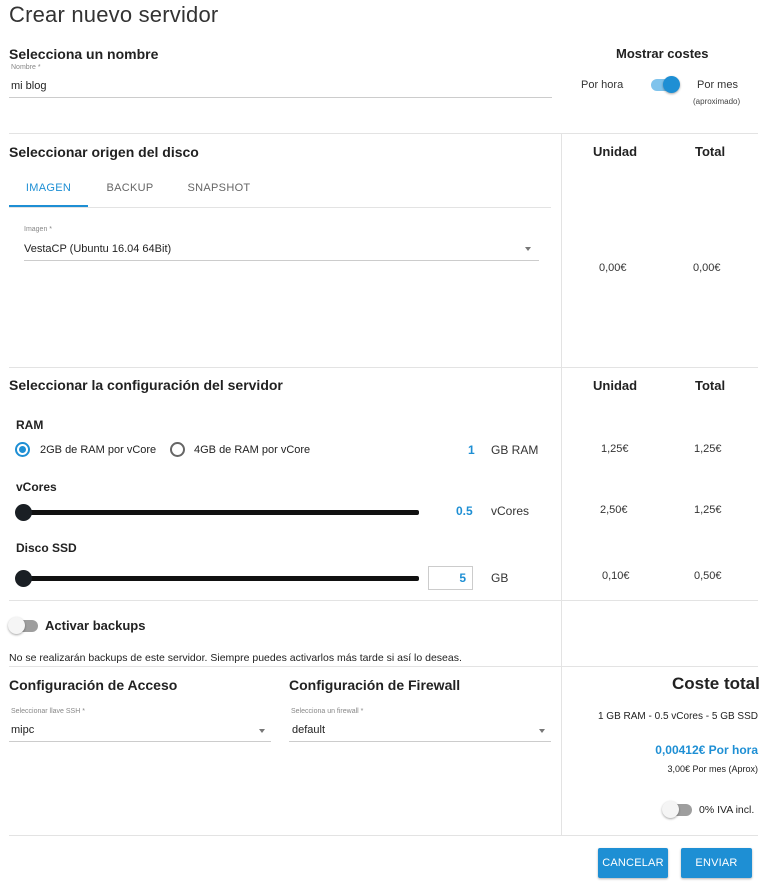  What do you see at coordinates (471, 450) in the screenshot?
I see `ram-amount: 1` at bounding box center [471, 450].